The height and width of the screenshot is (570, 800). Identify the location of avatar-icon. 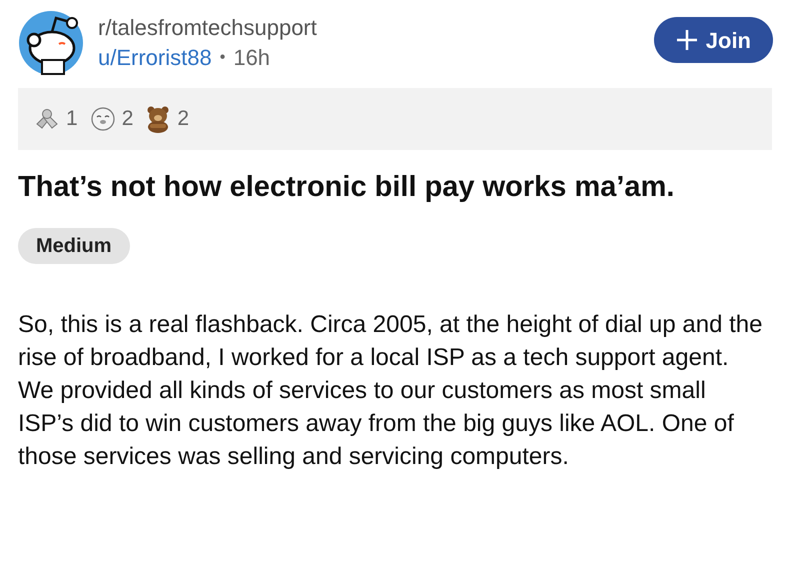
(51, 43).